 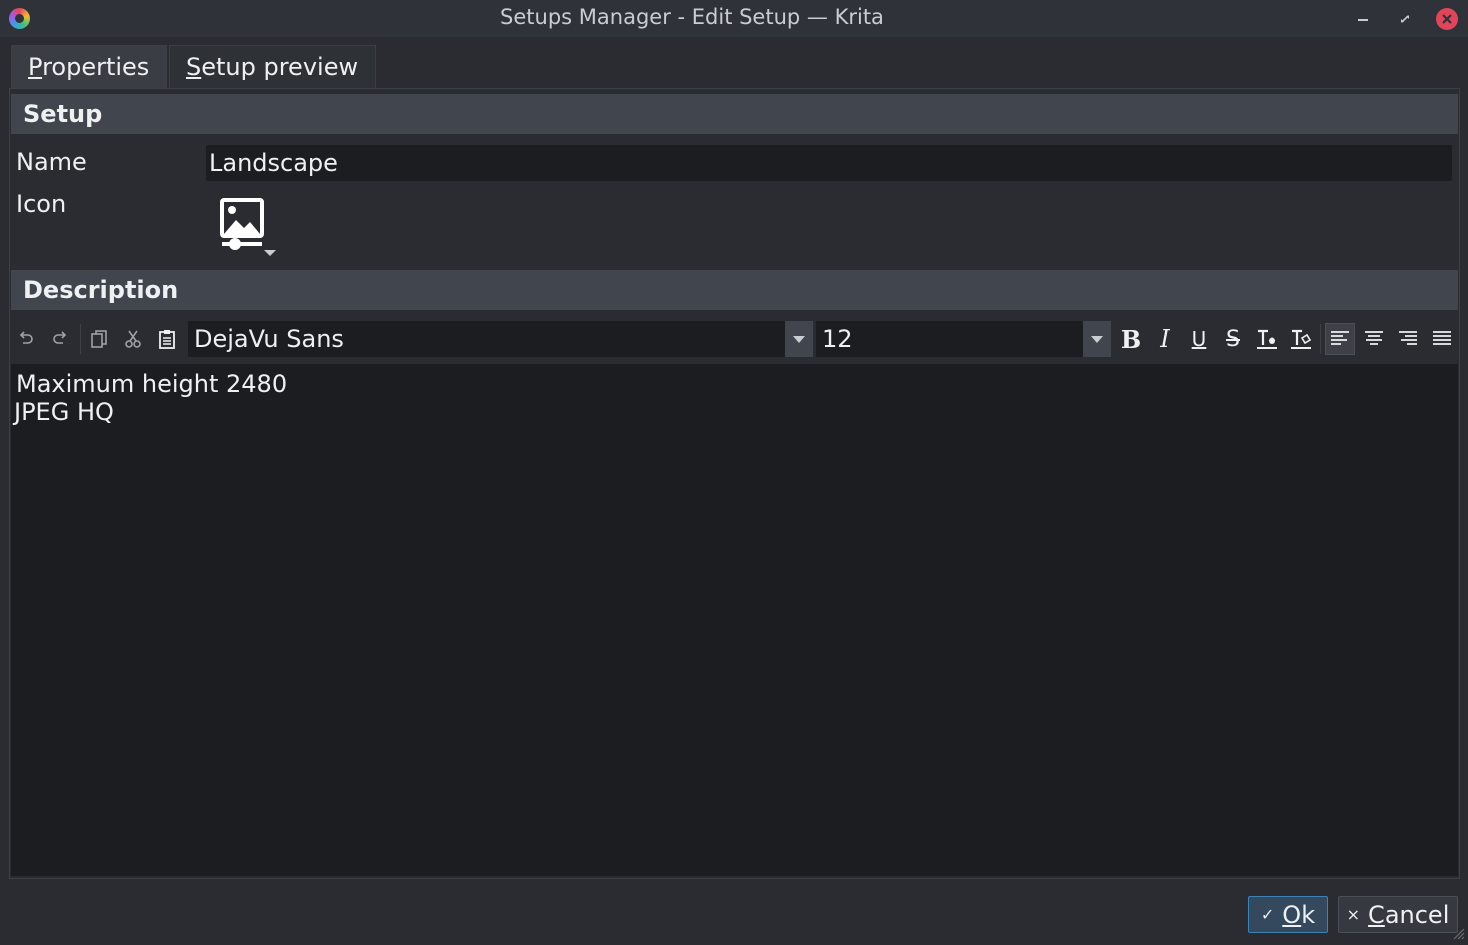 I want to click on strikethrough-icon: S, so click(x=1233, y=339).